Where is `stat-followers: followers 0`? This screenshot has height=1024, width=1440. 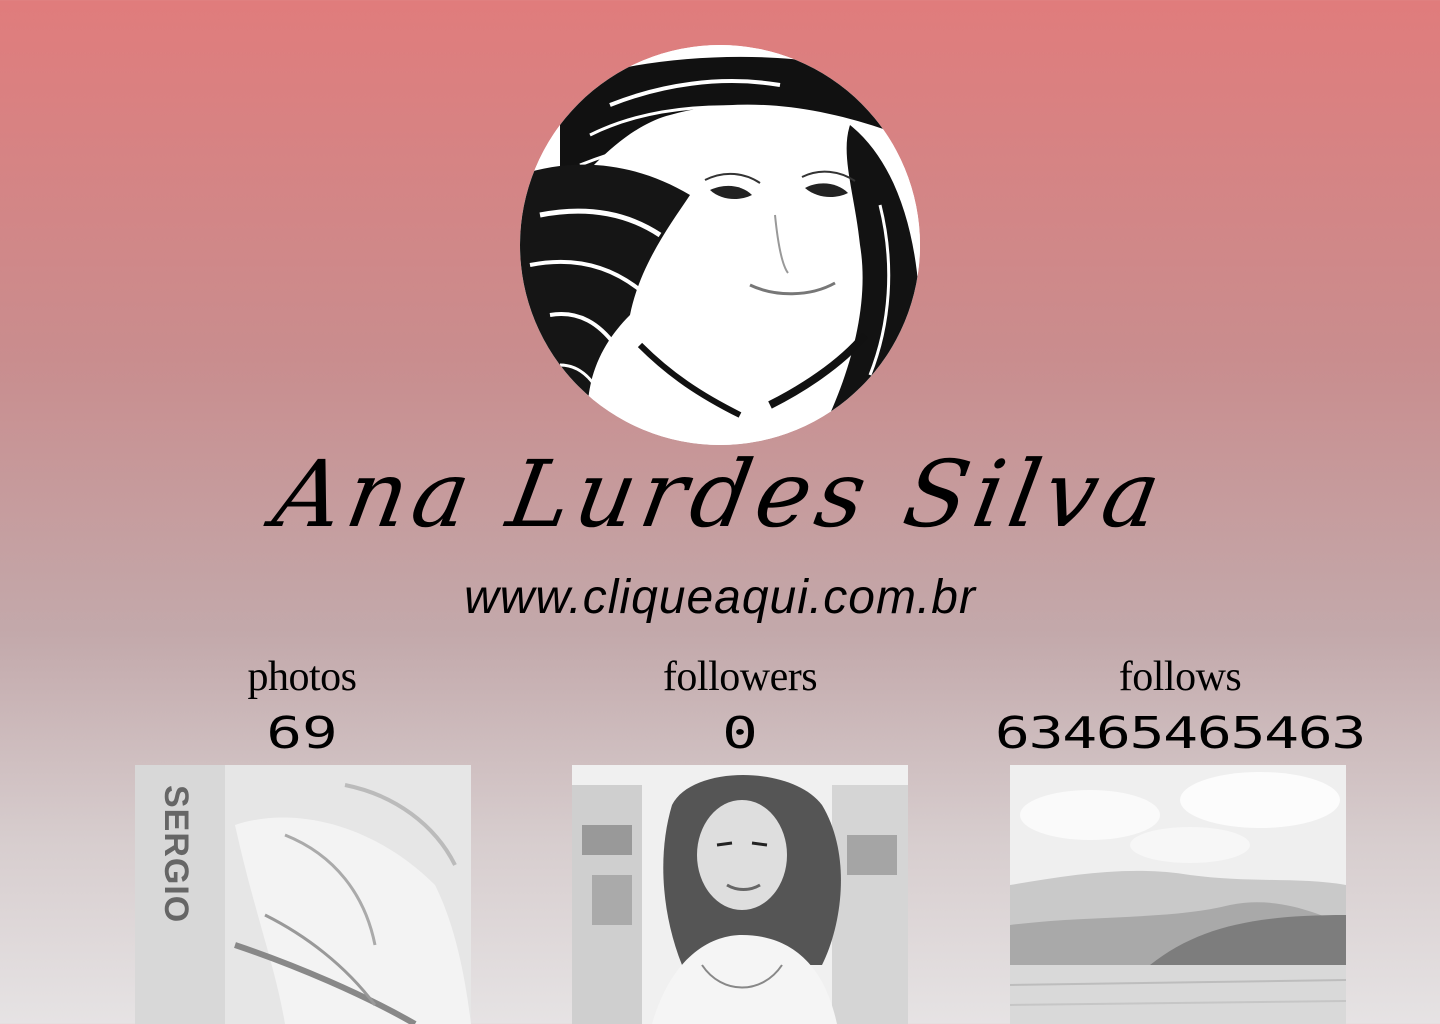 stat-followers: followers 0 is located at coordinates (740, 705).